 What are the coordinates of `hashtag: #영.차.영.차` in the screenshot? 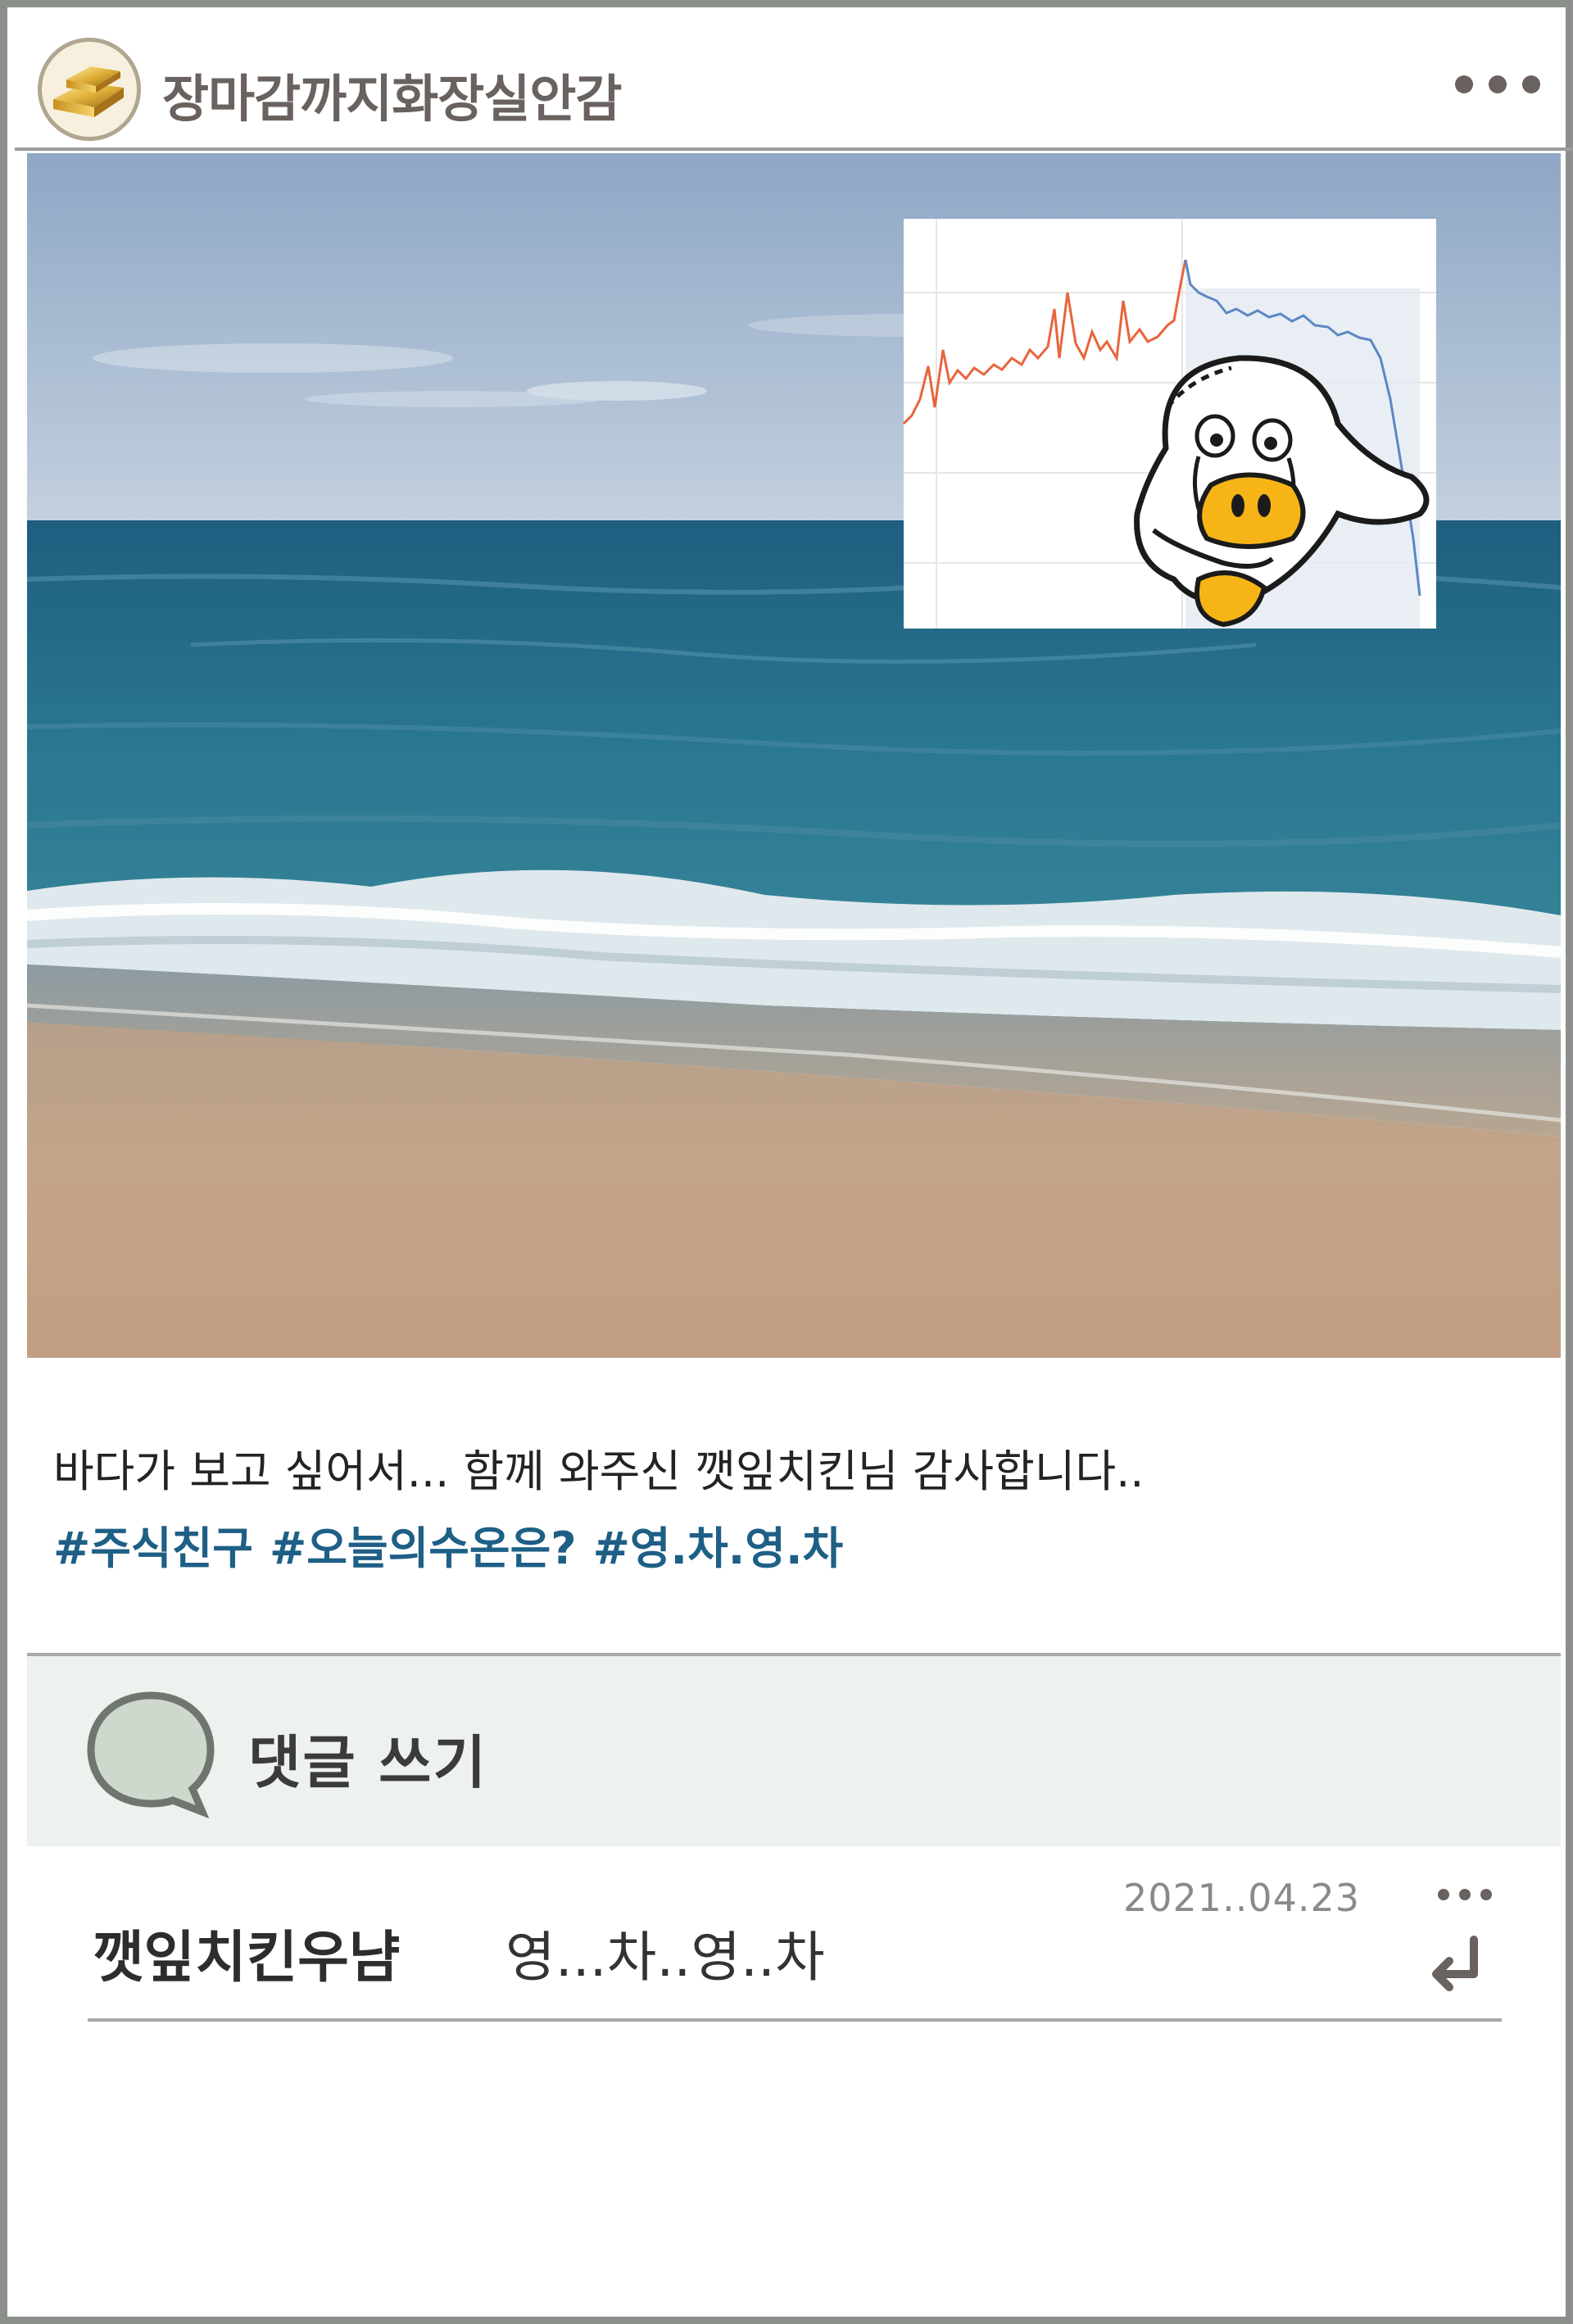 It's located at (718, 1548).